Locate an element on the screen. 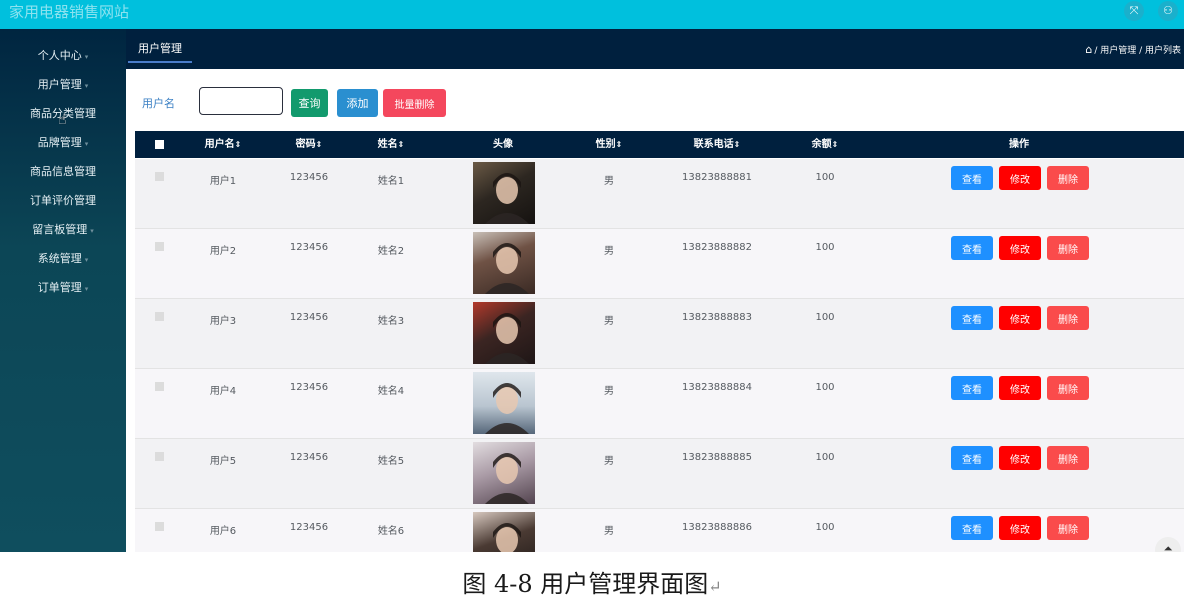  home-icon: ⌂ is located at coordinates (1088, 49).